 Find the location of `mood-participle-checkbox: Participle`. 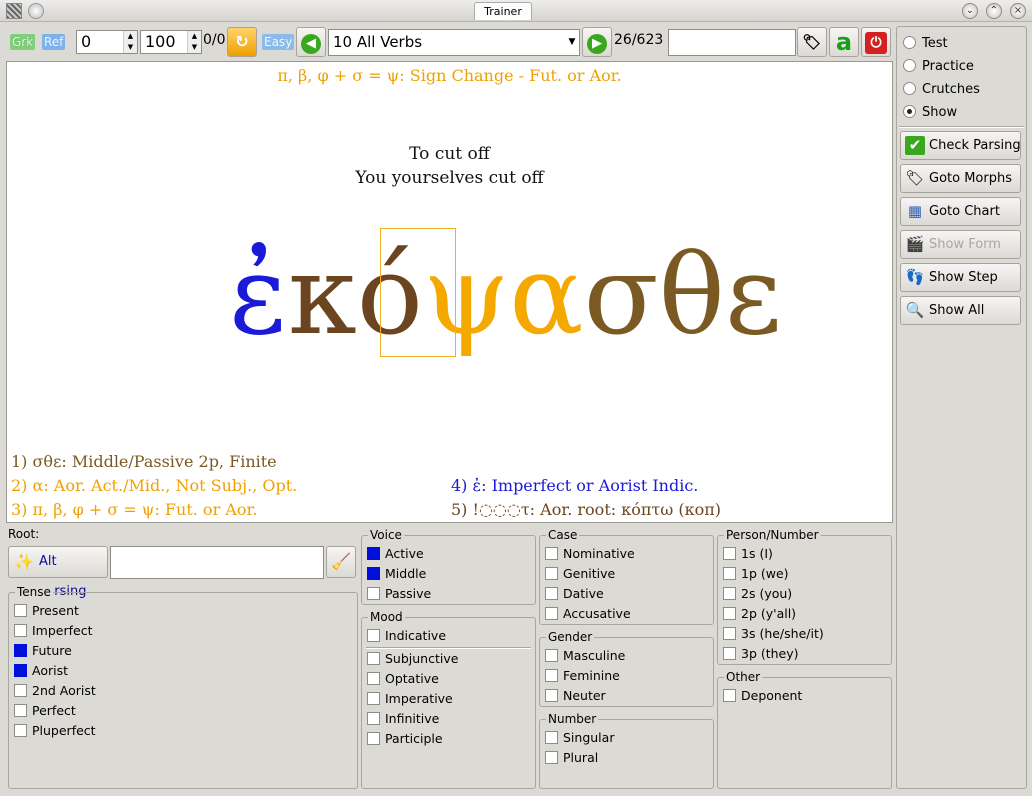

mood-participle-checkbox: Participle is located at coordinates (405, 739).